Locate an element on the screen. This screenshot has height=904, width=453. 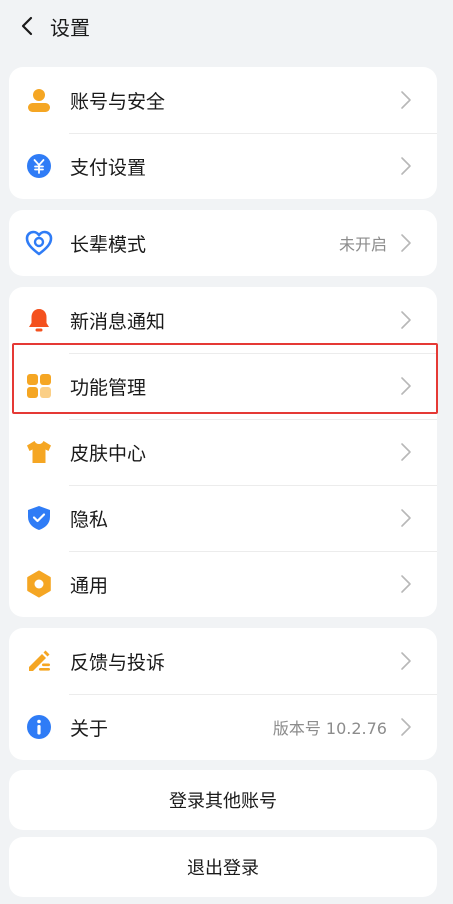
settings-item-label: 关于 is located at coordinates (89, 728).